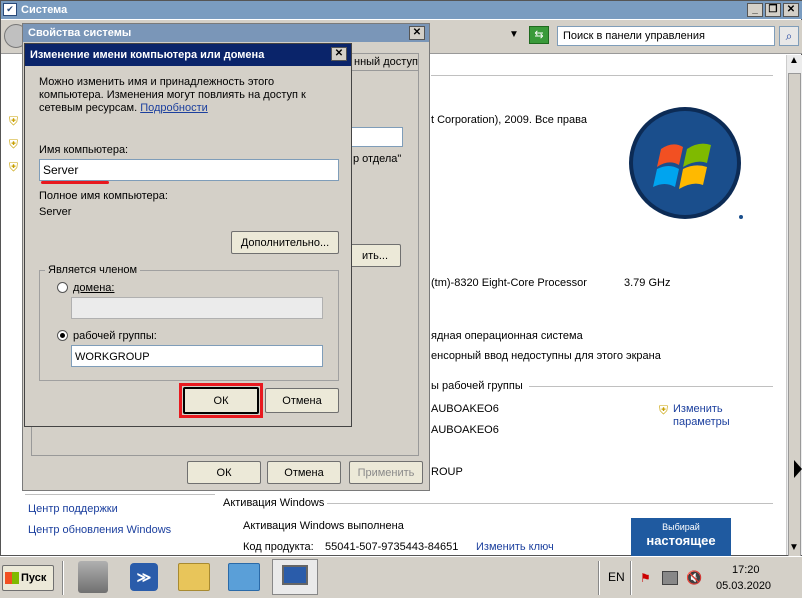 This screenshot has height=598, width=802. I want to click on bottom-divider, so click(120, 494).